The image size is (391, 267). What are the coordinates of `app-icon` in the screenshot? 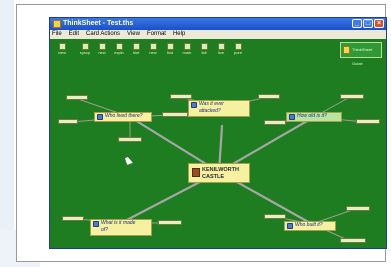 It's located at (57, 24).